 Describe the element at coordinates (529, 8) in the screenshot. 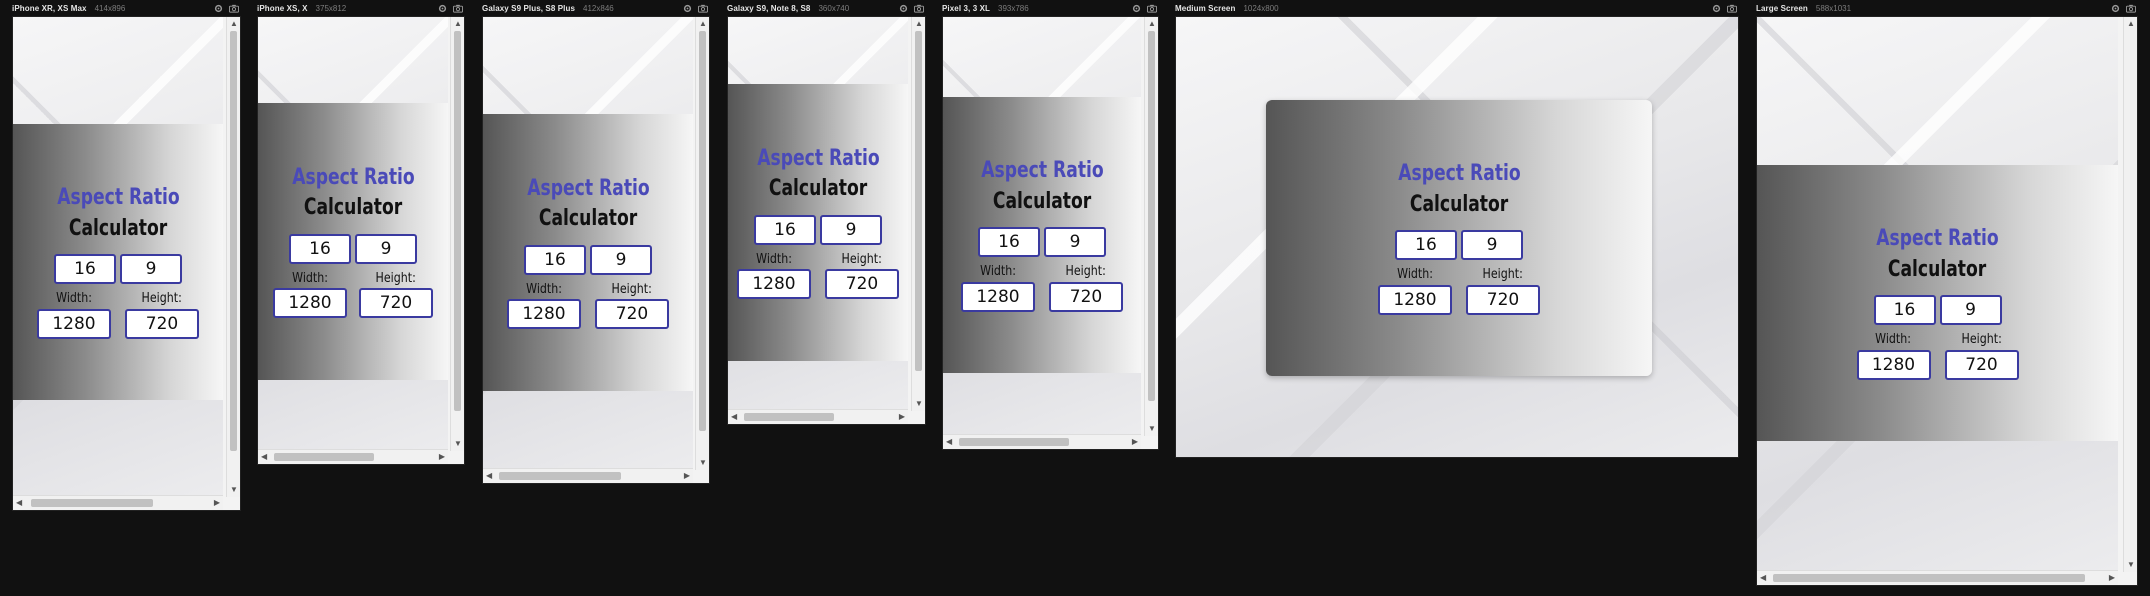

I see `device-name: Galaxy S9 Plus, S8 Plus` at that location.